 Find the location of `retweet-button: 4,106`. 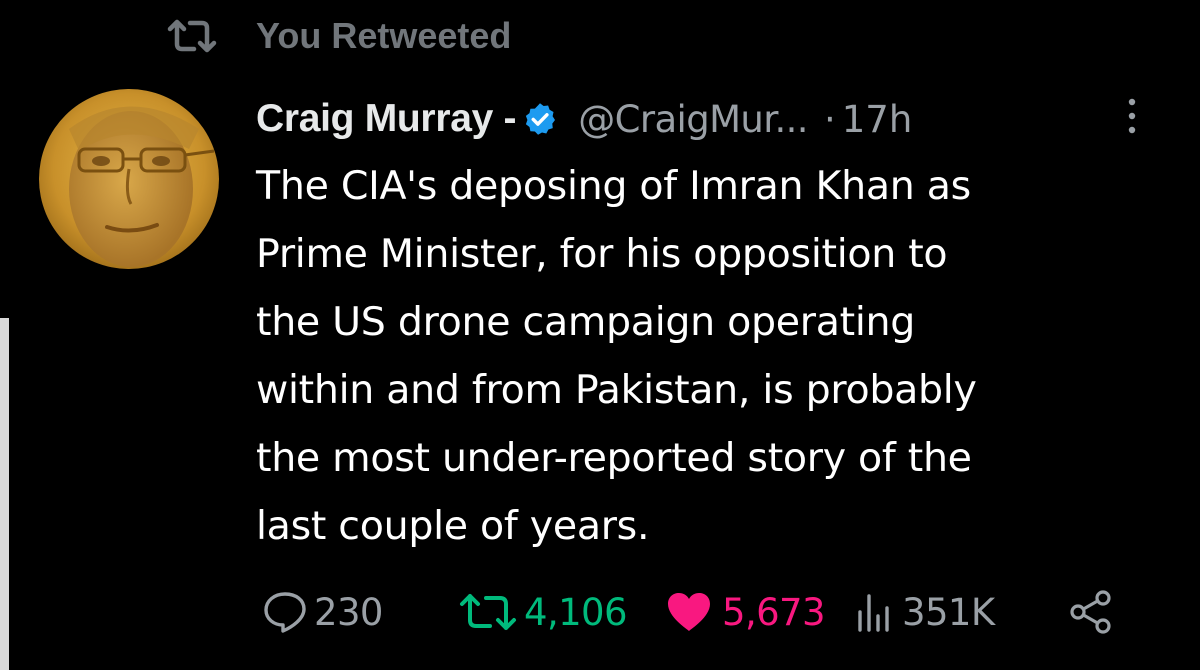

retweet-button: 4,106 is located at coordinates (543, 612).